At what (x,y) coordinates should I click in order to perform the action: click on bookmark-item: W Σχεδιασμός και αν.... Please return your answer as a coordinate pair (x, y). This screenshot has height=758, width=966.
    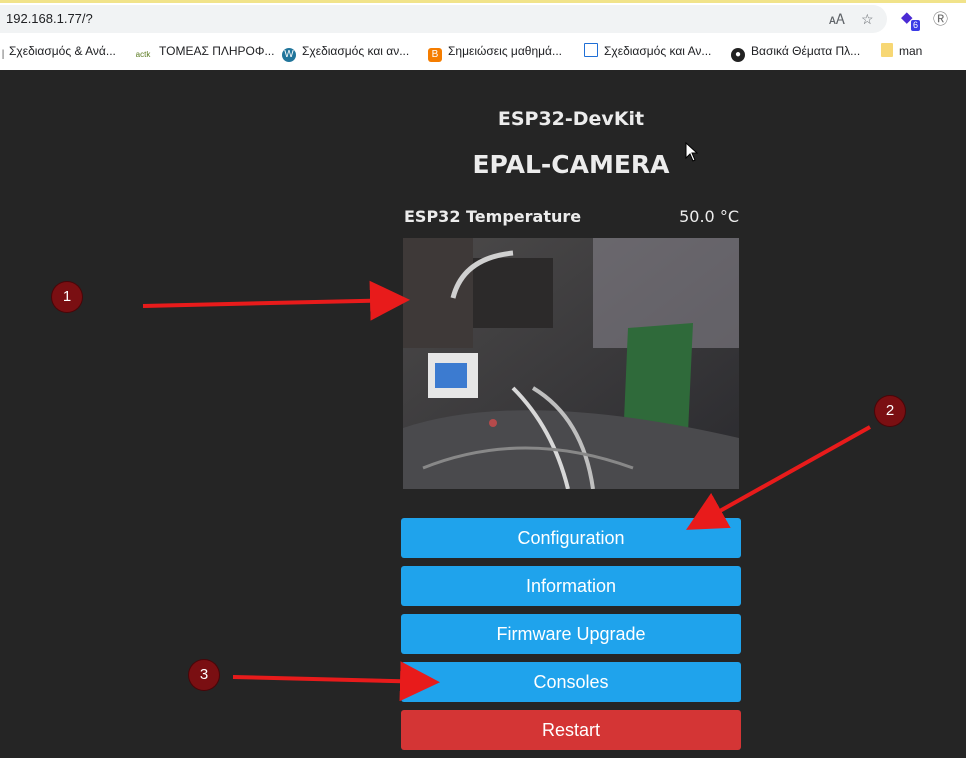
    Looking at the image, I should click on (345, 51).